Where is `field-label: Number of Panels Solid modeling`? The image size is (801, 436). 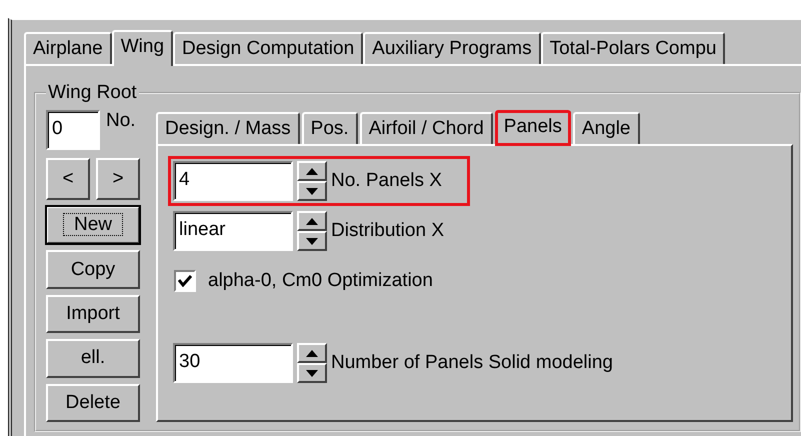 field-label: Number of Panels Solid modeling is located at coordinates (472, 363).